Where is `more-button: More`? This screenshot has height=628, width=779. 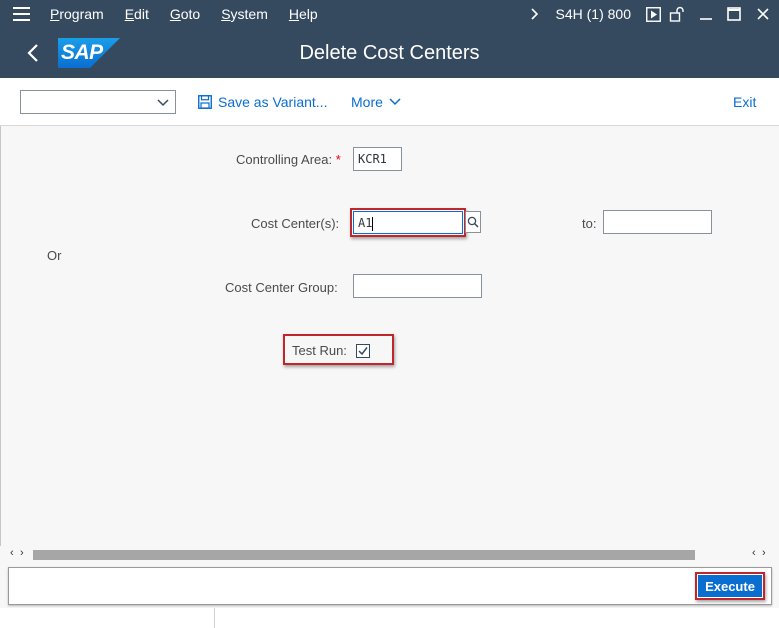 more-button: More is located at coordinates (376, 102).